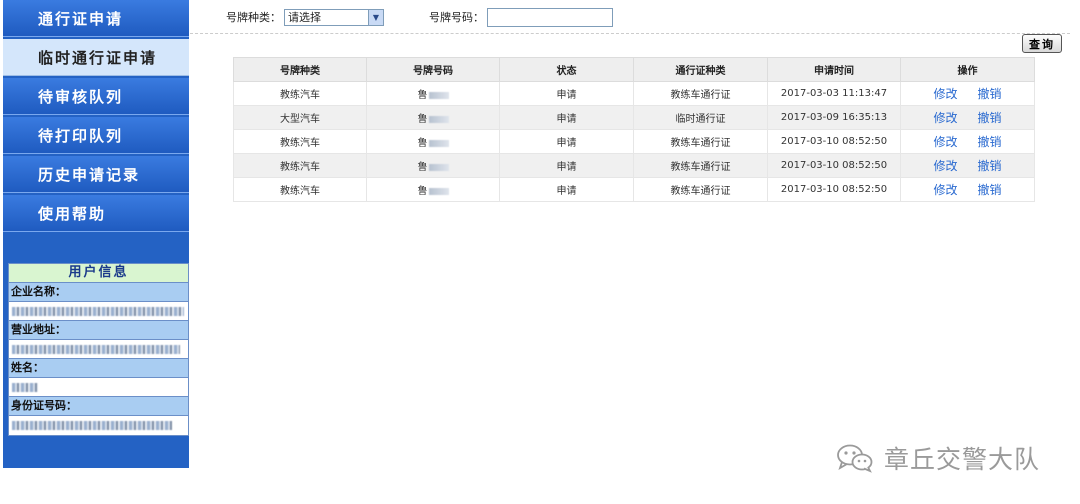  Describe the element at coordinates (96, 18) in the screenshot. I see `sidebar-item-pass-application: 通行证申请` at that location.